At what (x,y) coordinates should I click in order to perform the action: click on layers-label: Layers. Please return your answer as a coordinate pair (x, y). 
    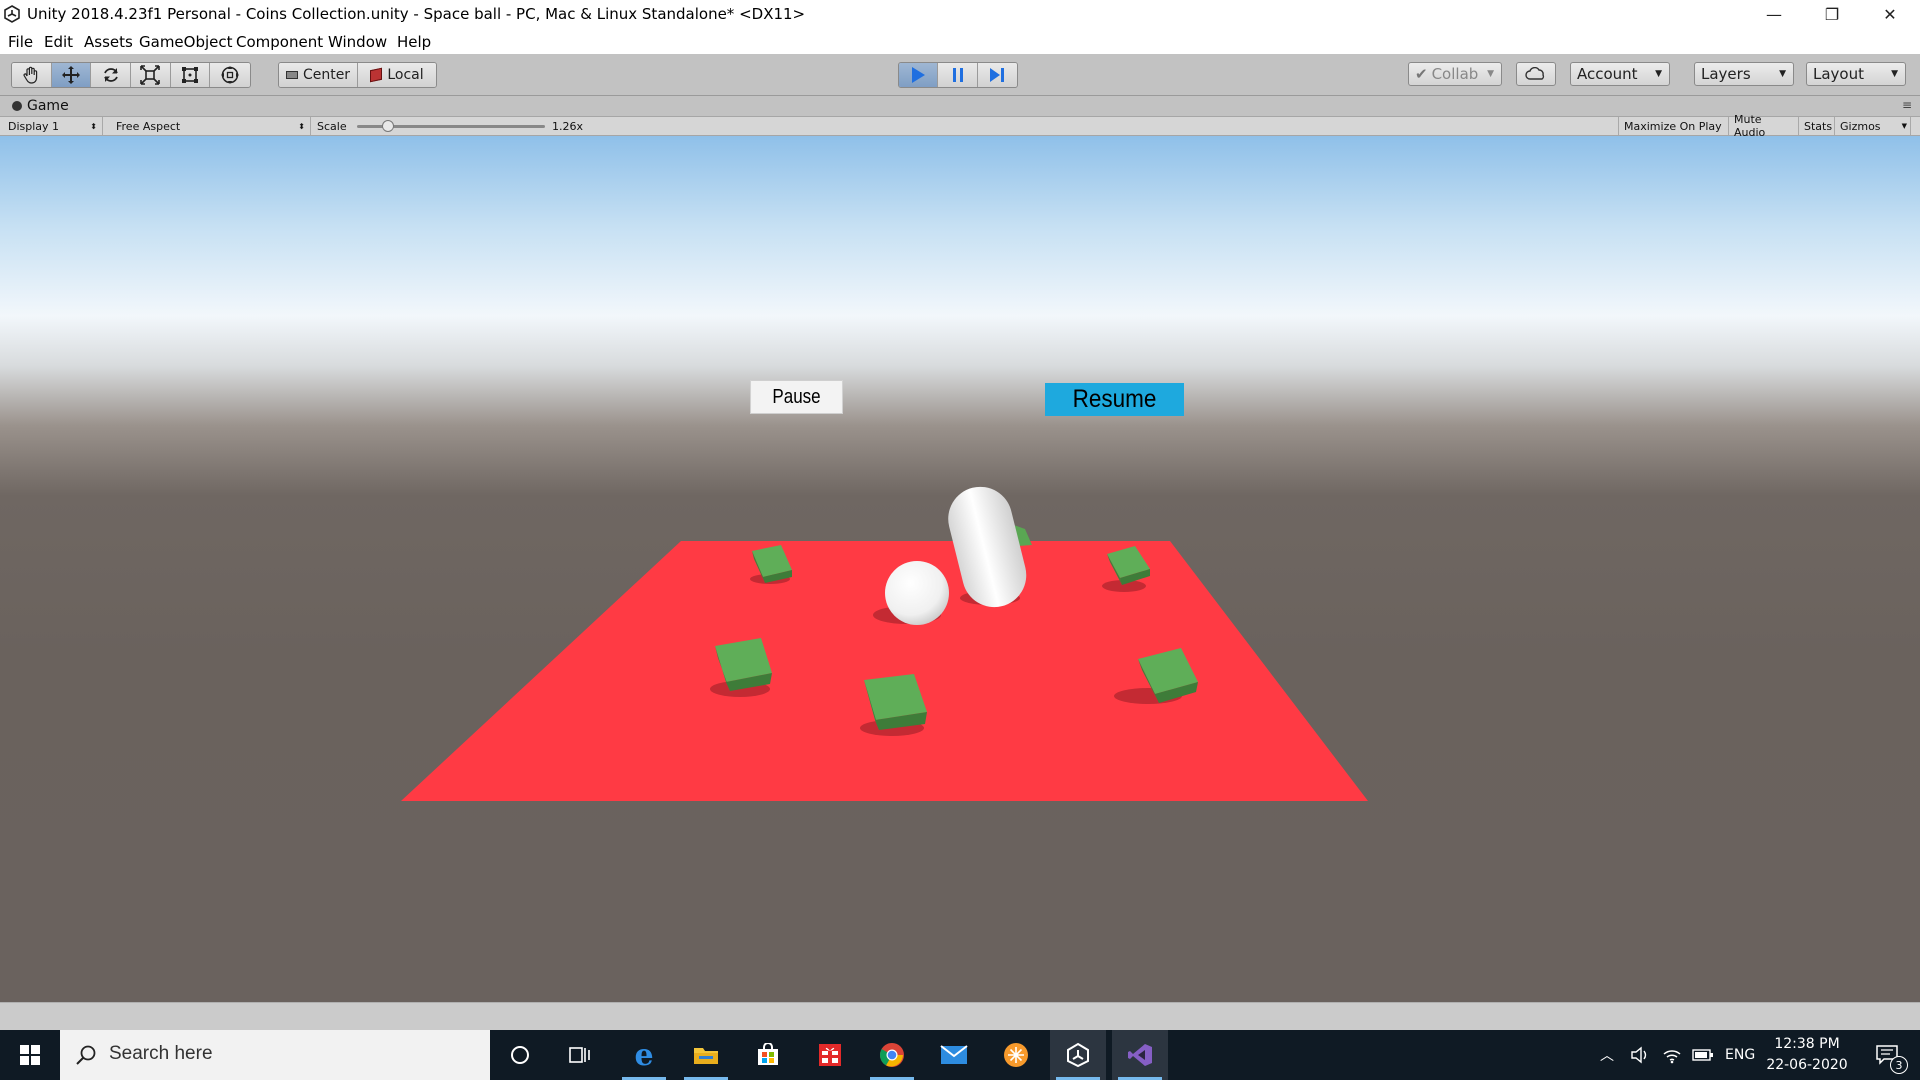
    Looking at the image, I should click on (1726, 74).